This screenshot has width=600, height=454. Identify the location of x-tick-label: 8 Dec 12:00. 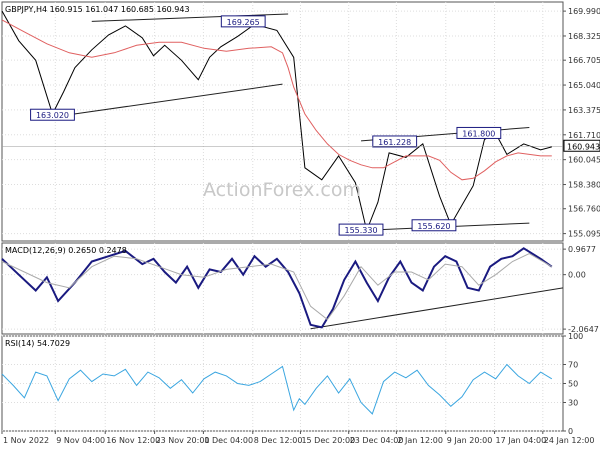
(278, 440).